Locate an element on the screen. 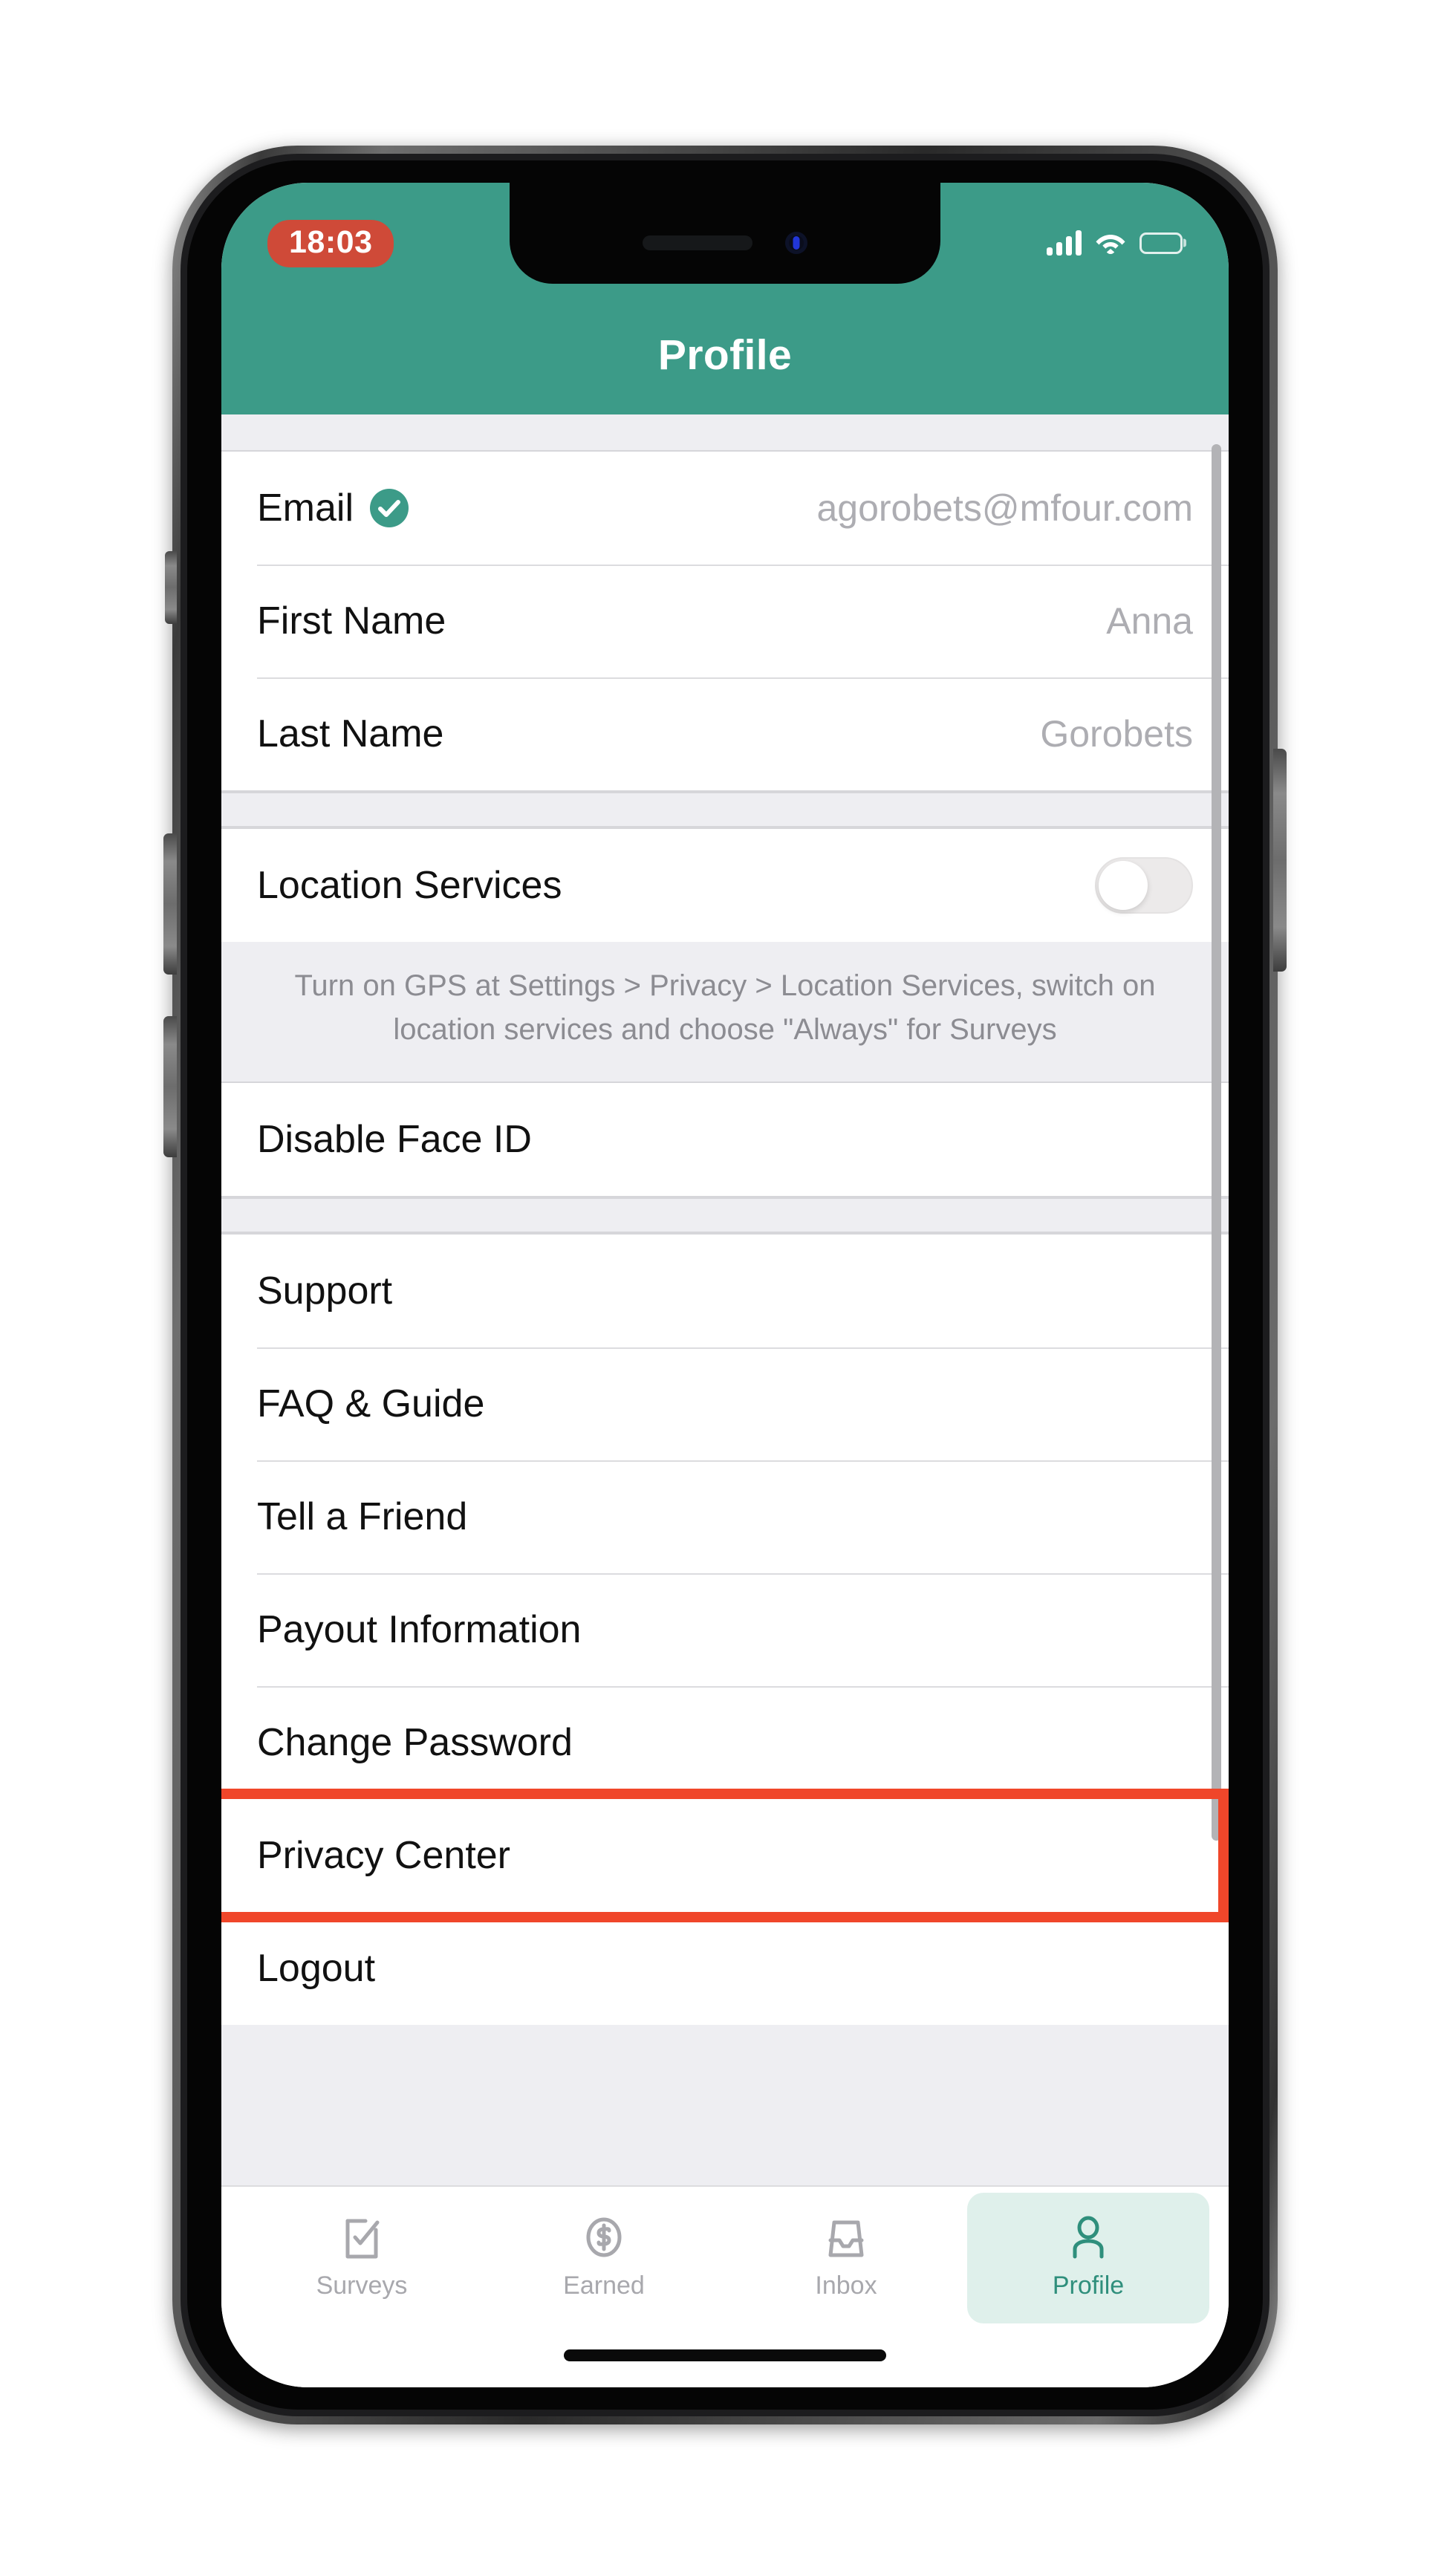 Image resolution: width=1450 pixels, height=2576 pixels. row-label-disable-face-id: Disable Face ID is located at coordinates (394, 1140).